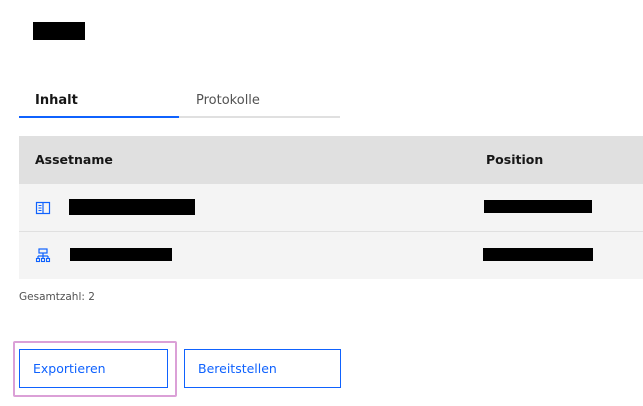 The image size is (643, 406). I want to click on tab-list: Inhalt Protokolle, so click(179, 104).